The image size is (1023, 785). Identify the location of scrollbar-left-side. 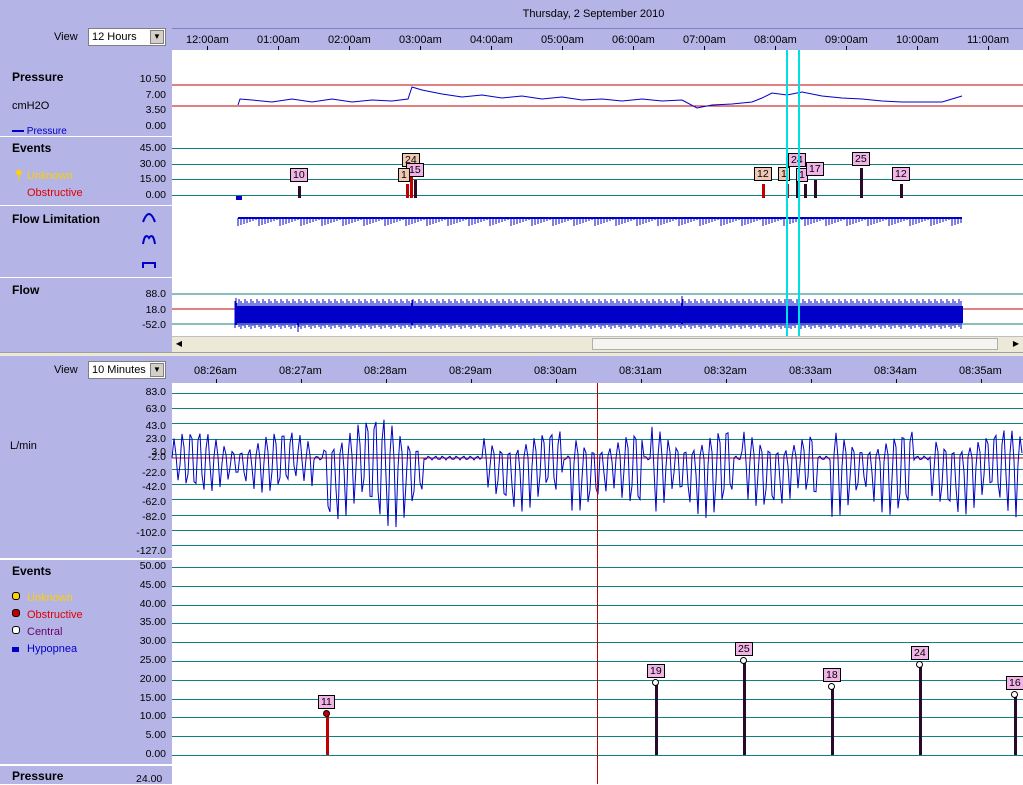
(86, 344).